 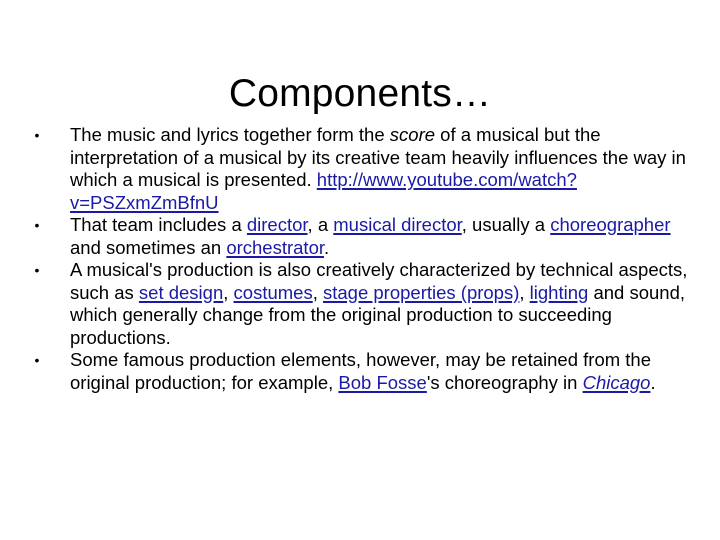 What do you see at coordinates (277, 224) in the screenshot?
I see `link-director: director` at bounding box center [277, 224].